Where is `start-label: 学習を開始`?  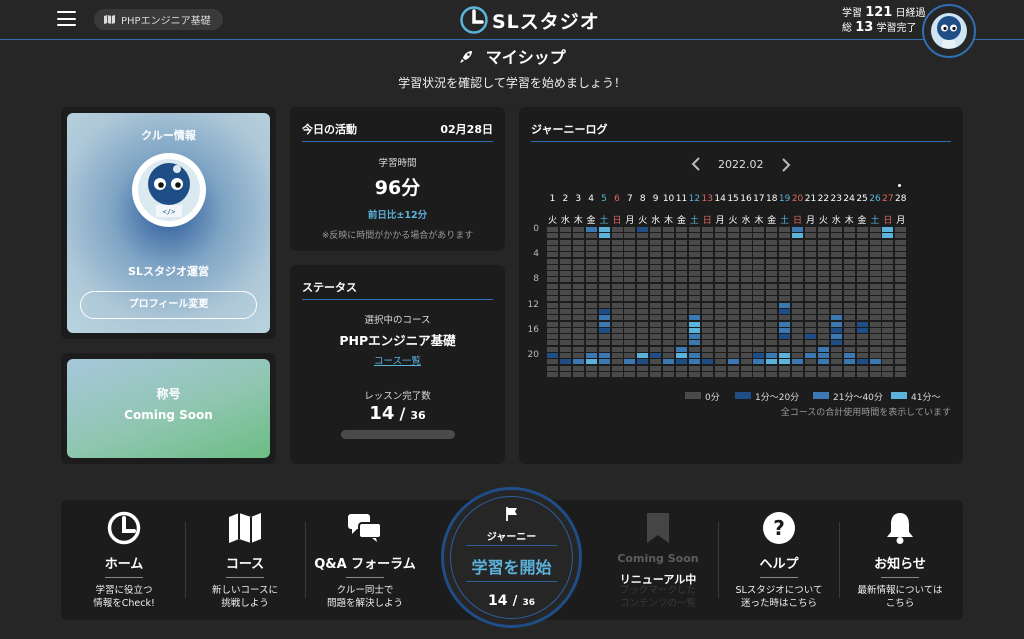
start-label: 学習を開始 is located at coordinates (511, 567).